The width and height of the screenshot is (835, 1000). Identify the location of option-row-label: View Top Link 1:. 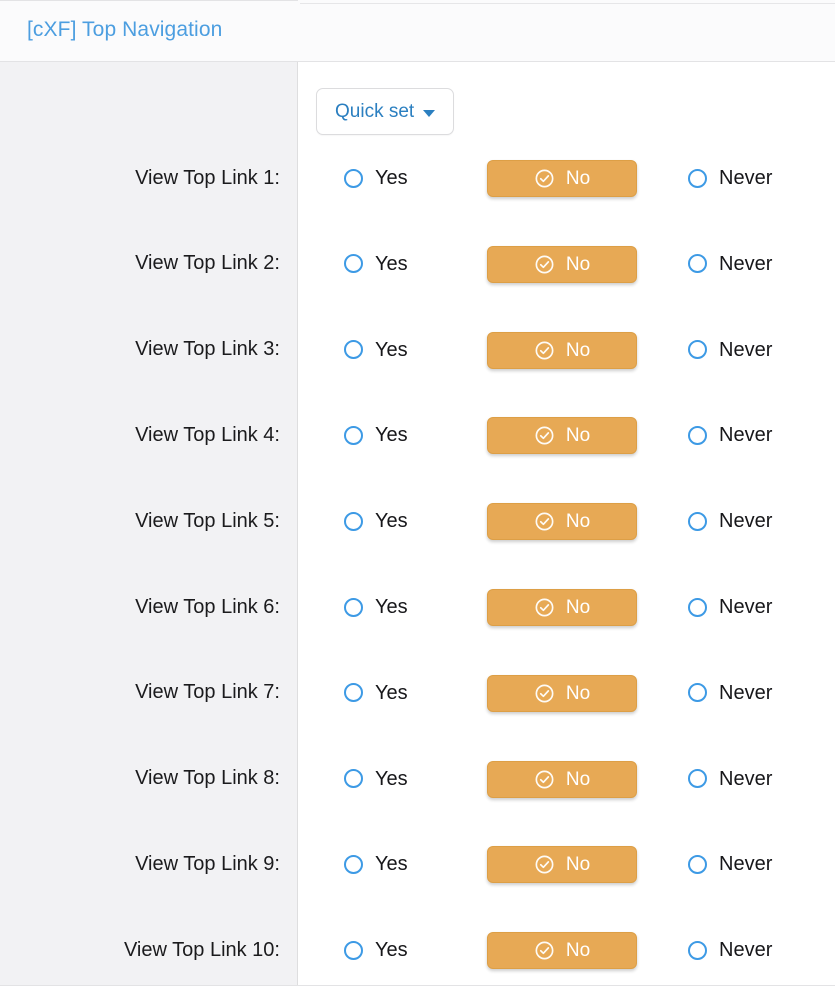
(207, 177).